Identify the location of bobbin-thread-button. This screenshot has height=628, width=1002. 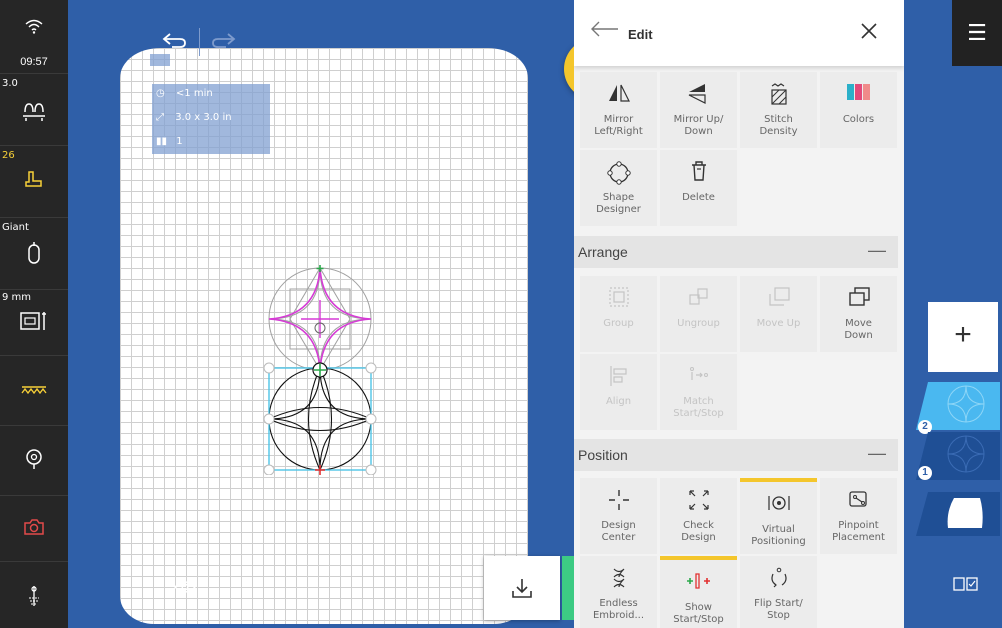
(34, 595).